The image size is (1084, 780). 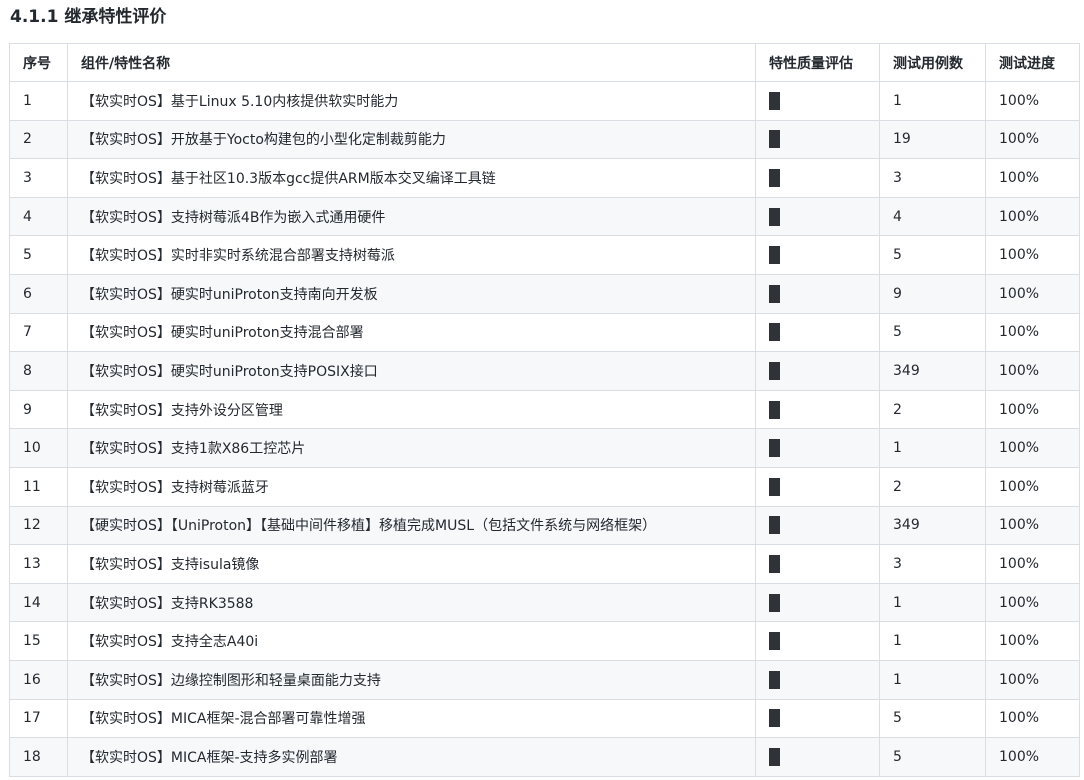 What do you see at coordinates (411, 101) in the screenshot?
I see `cell-name: 【软实时OS】基于Linux 5.10内核提供软实时能力` at bounding box center [411, 101].